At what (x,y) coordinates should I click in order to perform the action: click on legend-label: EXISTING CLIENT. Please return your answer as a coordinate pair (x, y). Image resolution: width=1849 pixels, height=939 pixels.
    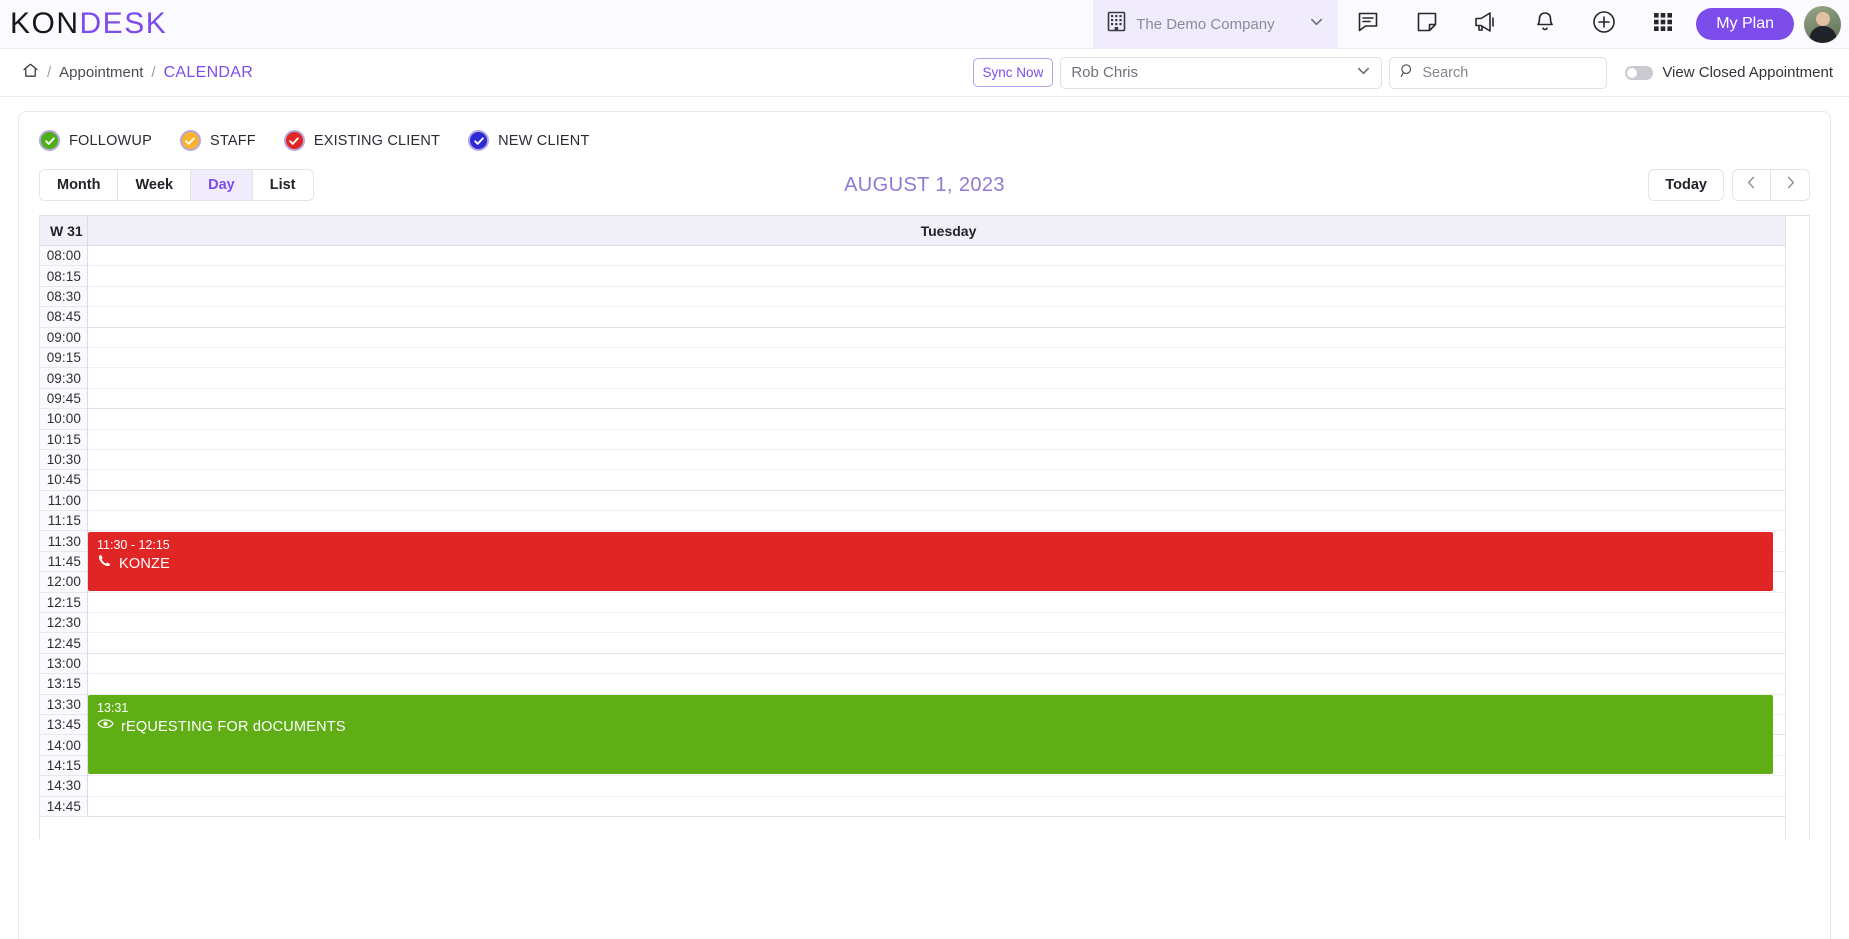
    Looking at the image, I should click on (377, 140).